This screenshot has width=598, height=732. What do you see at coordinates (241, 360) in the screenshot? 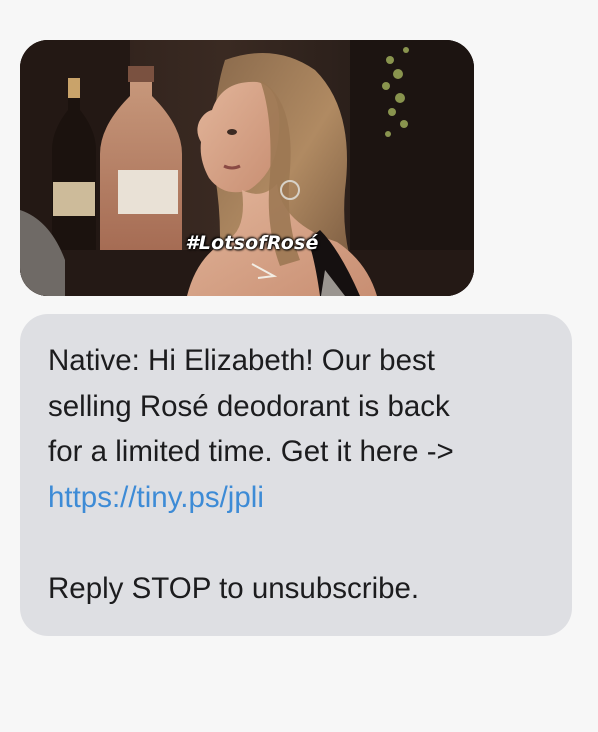
I see `message-line: Native: Hi Elizabeth! Our best` at bounding box center [241, 360].